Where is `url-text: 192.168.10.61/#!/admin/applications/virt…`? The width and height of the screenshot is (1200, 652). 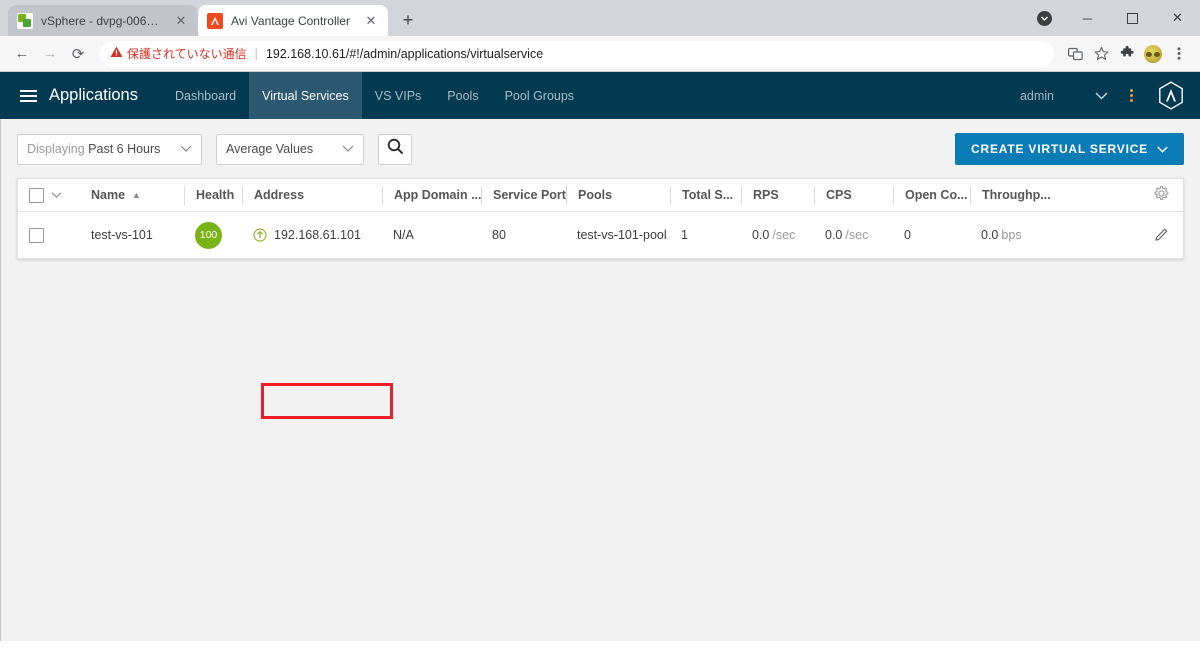
url-text: 192.168.10.61/#!/admin/applications/virt… is located at coordinates (404, 53).